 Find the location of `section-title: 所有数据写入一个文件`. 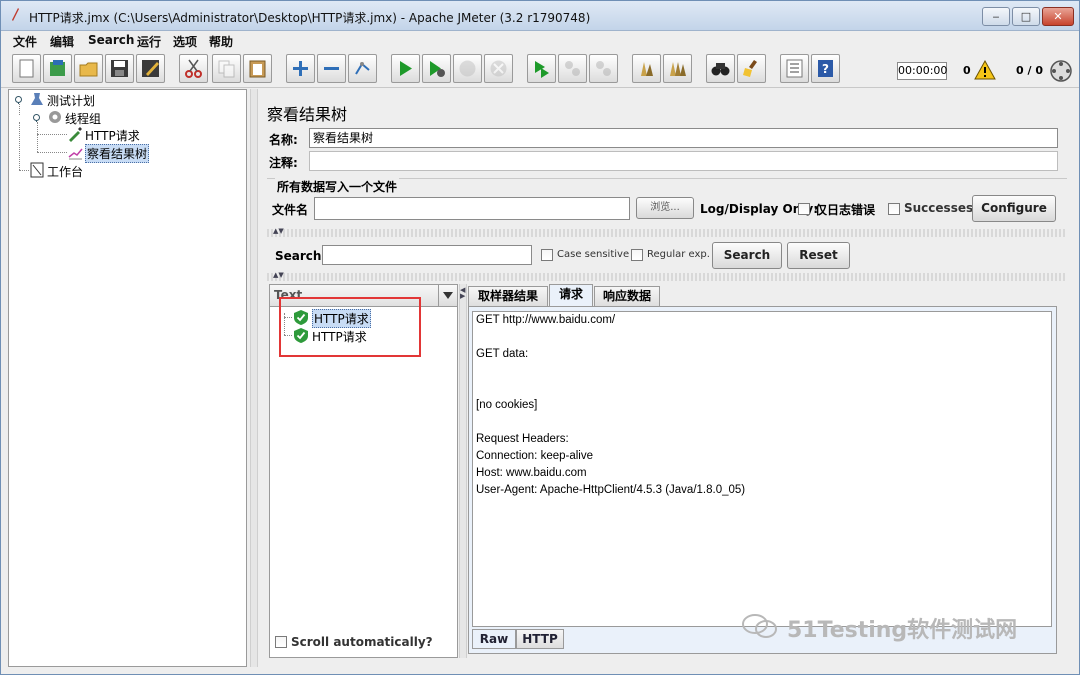

section-title: 所有数据写入一个文件 is located at coordinates (337, 186).